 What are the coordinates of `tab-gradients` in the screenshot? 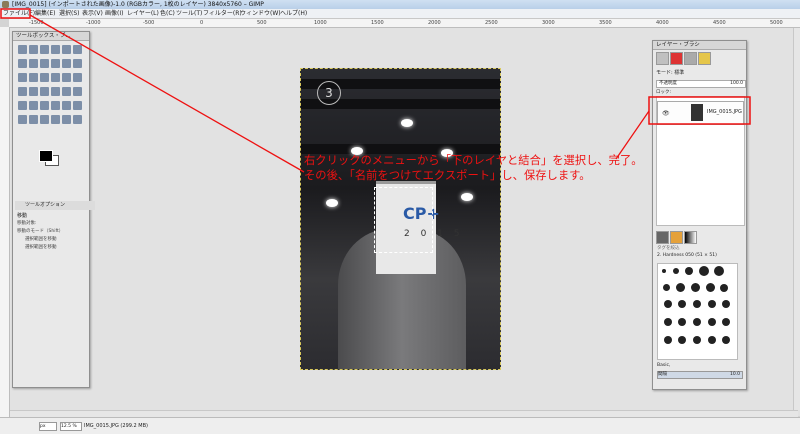 It's located at (690, 237).